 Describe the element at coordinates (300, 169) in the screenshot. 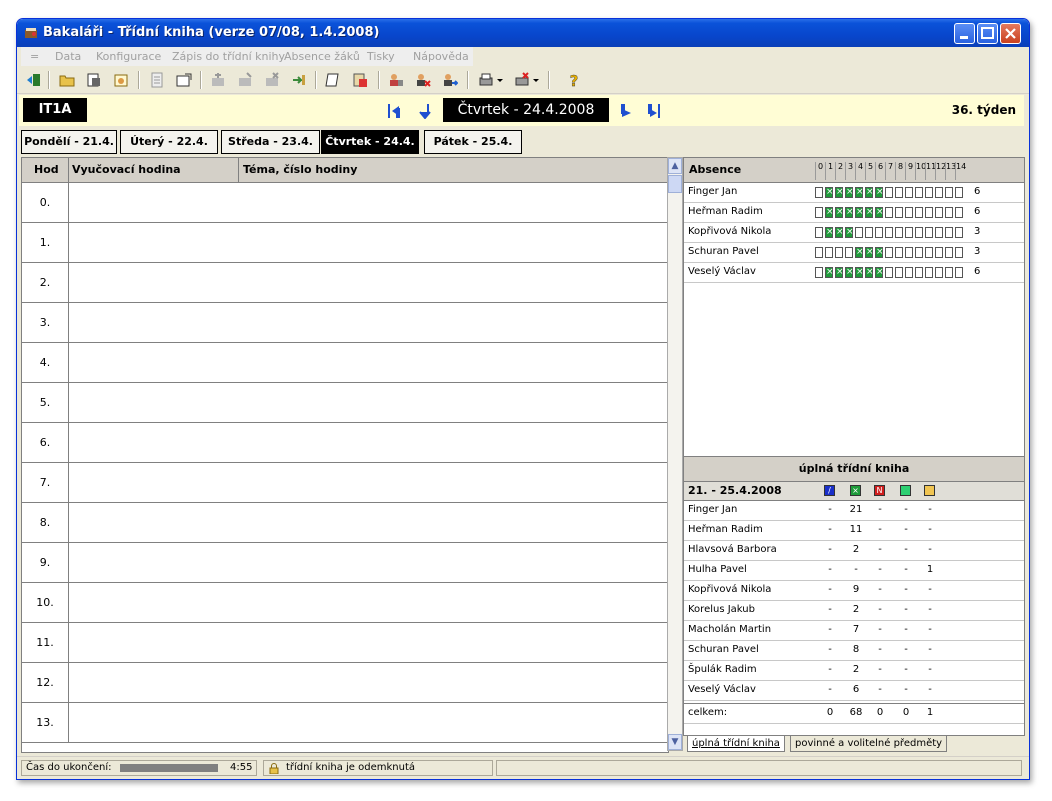

I see `header-topic: Téma, číslo hodiny` at that location.